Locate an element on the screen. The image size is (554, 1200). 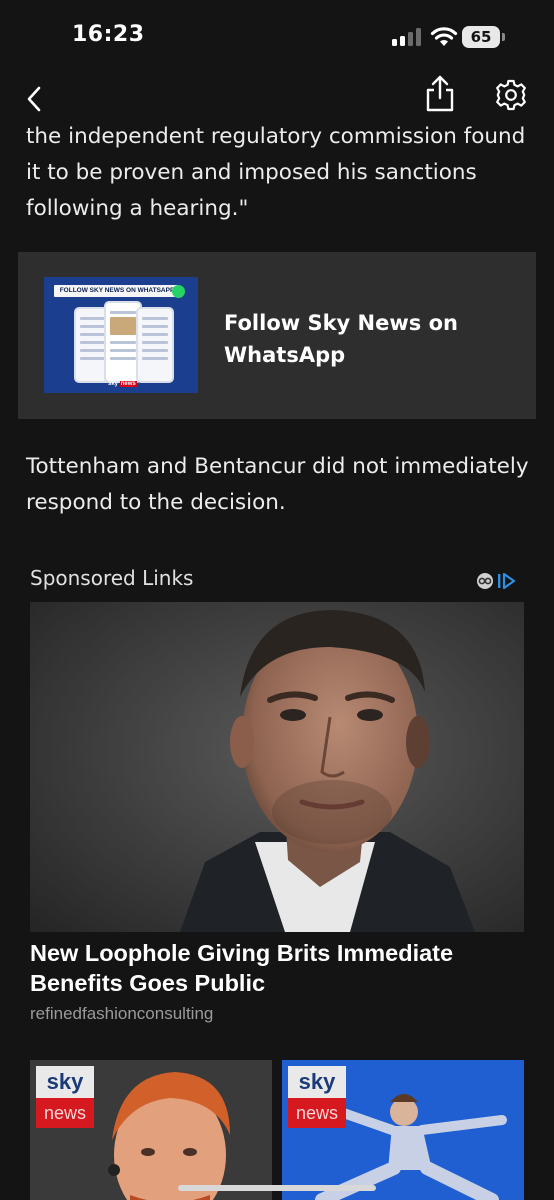
battery-indicator: 65 is located at coordinates (481, 37).